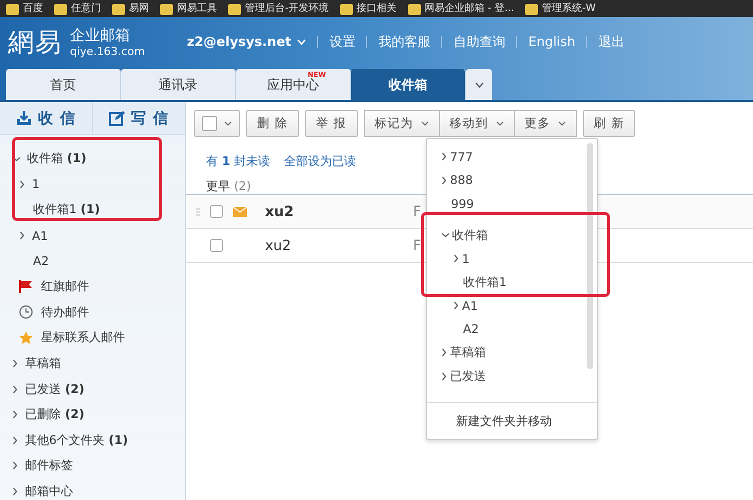 Image resolution: width=753 pixels, height=500 pixels. Describe the element at coordinates (49, 491) in the screenshot. I see `folder-item: 邮箱中心` at that location.